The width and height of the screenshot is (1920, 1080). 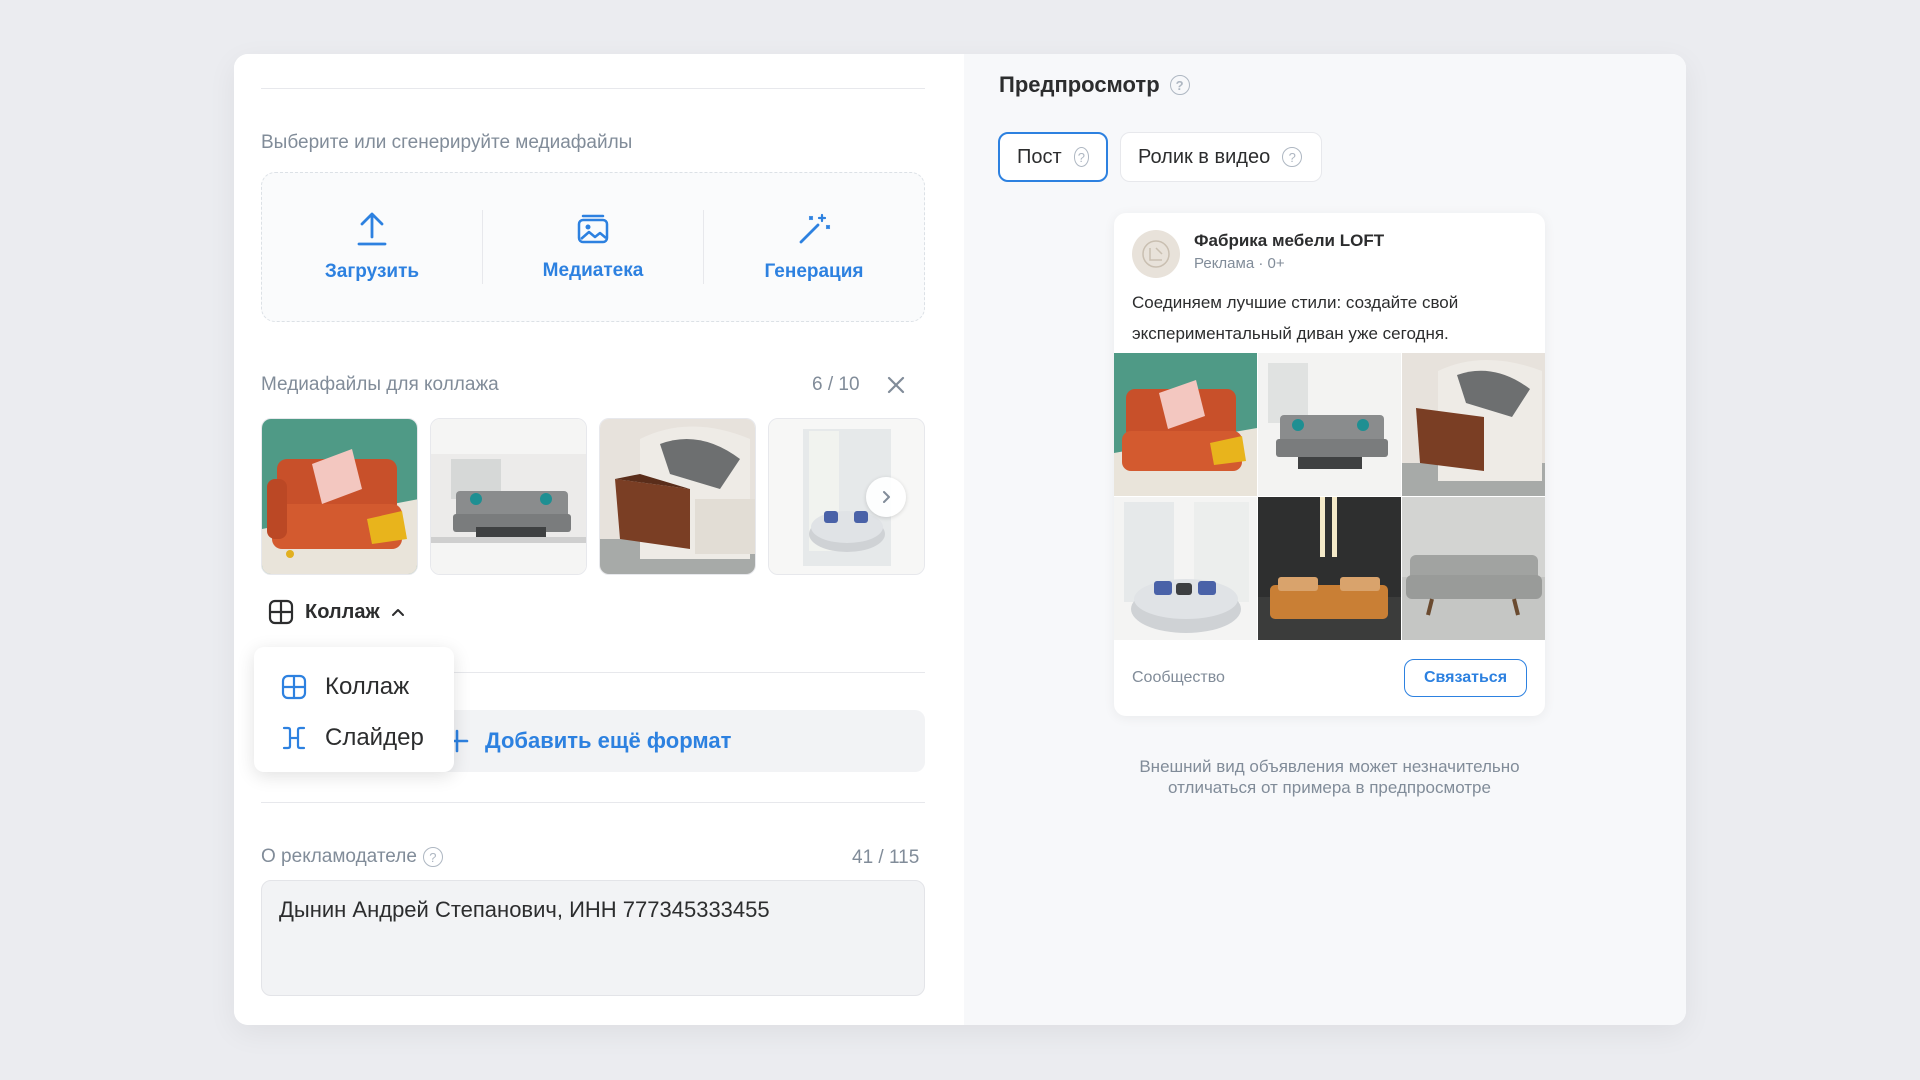 I want to click on generation-label: Генерация, so click(x=814, y=271).